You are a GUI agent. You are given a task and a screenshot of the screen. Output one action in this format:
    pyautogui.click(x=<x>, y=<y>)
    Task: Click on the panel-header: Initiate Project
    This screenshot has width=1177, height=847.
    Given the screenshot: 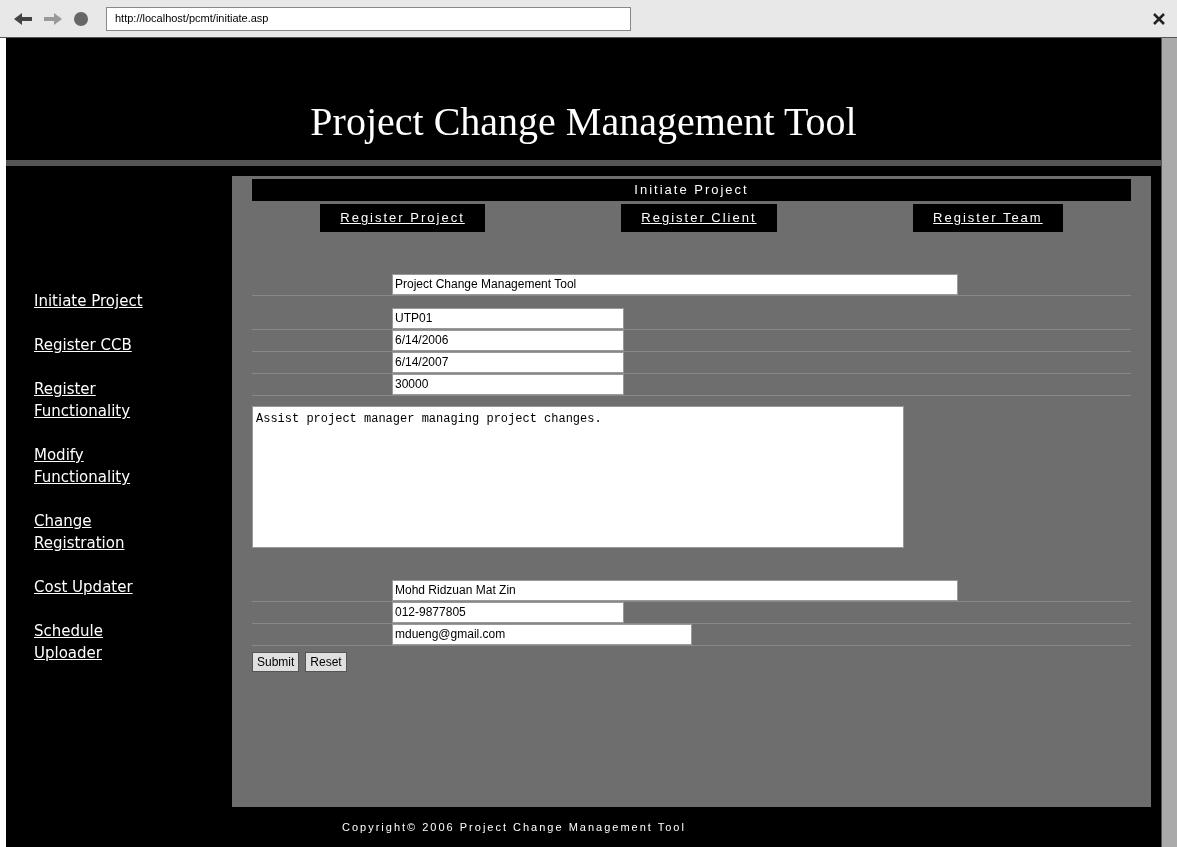 What is the action you would take?
    pyautogui.click(x=691, y=190)
    